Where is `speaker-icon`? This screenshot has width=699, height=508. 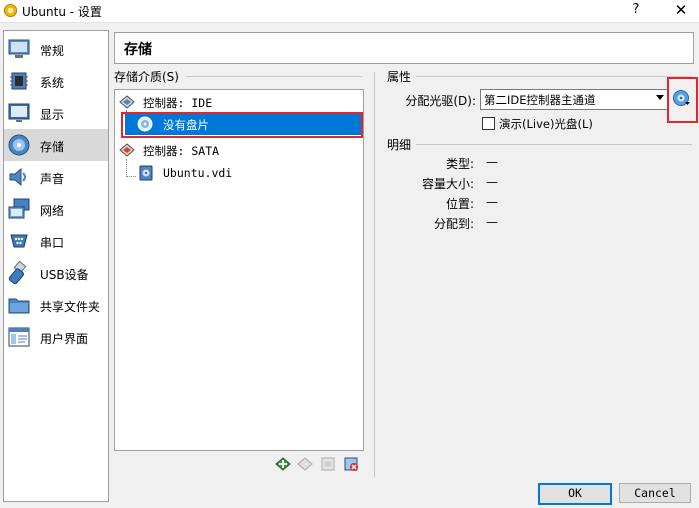
speaker-icon is located at coordinates (17, 177).